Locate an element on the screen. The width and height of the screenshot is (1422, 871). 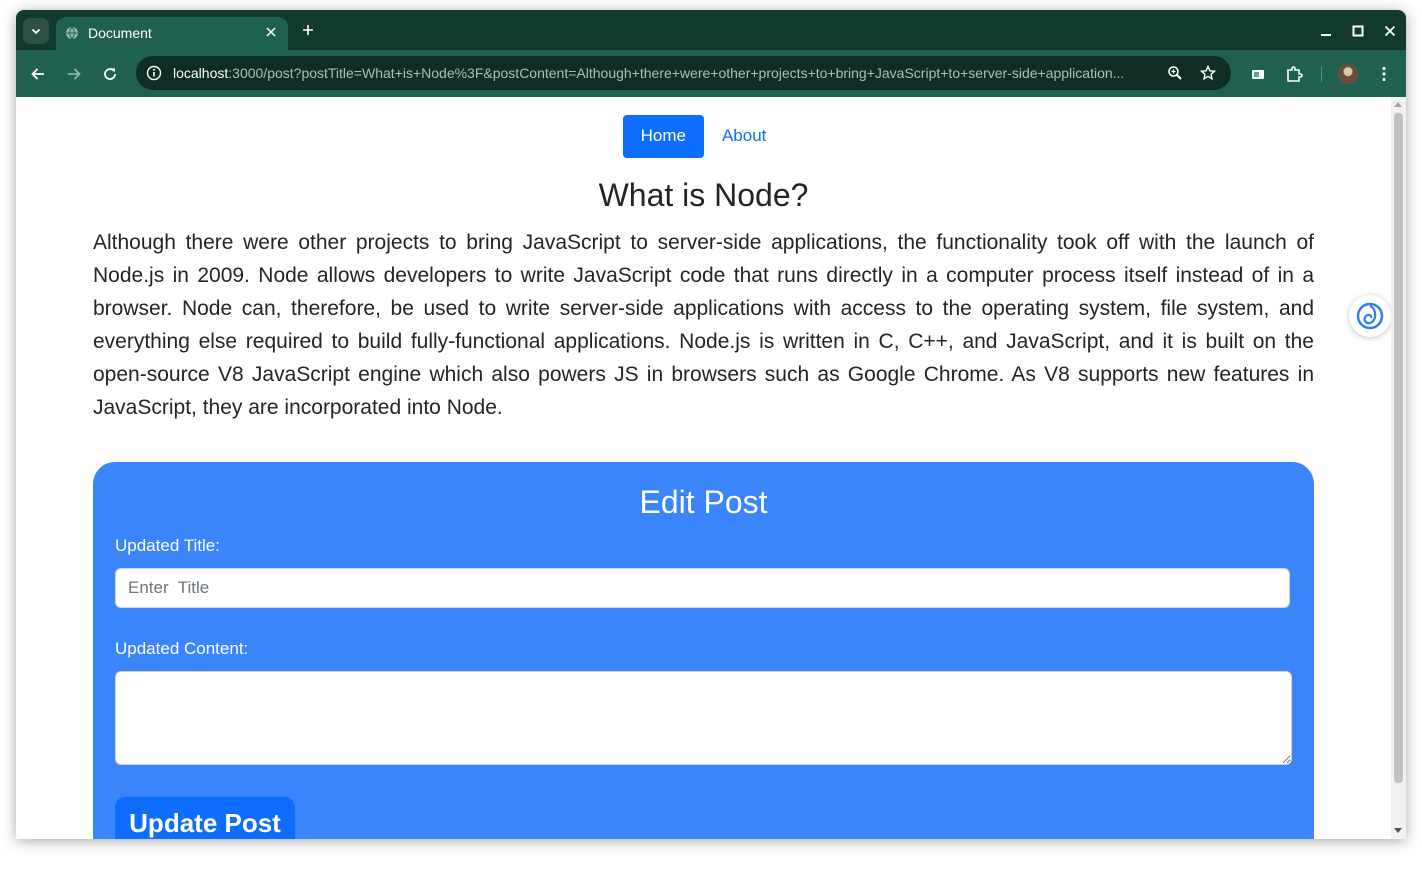
new-tab-button is located at coordinates (308, 30).